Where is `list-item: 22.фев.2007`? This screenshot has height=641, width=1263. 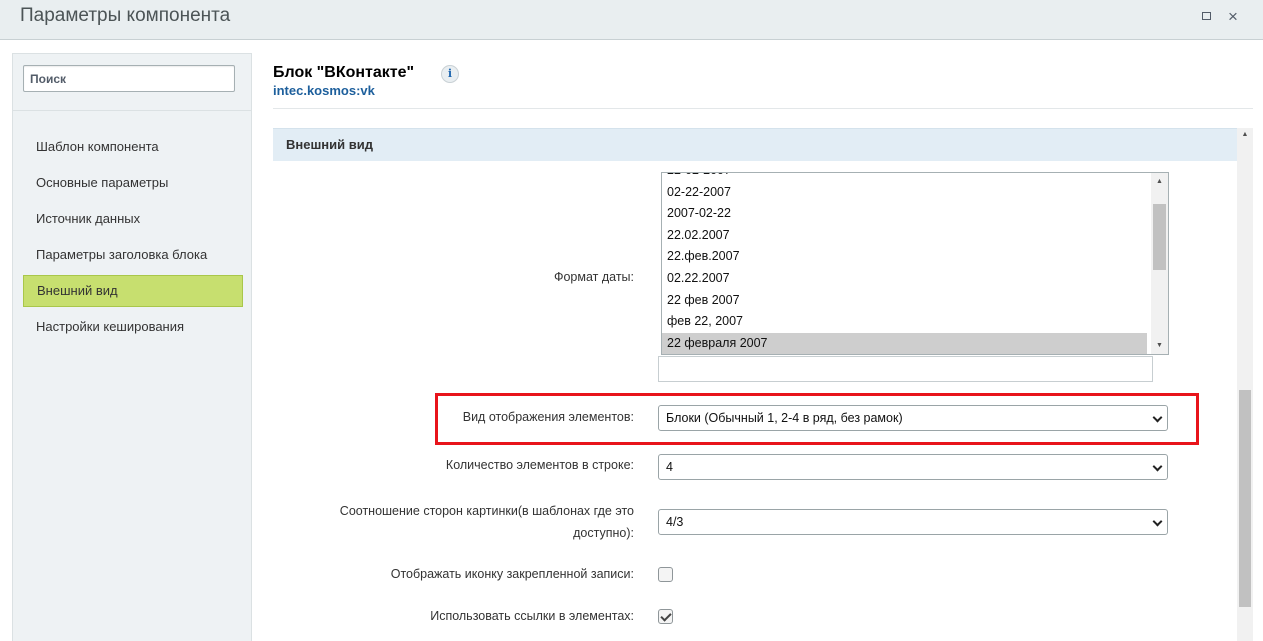 list-item: 22.фев.2007 is located at coordinates (904, 257).